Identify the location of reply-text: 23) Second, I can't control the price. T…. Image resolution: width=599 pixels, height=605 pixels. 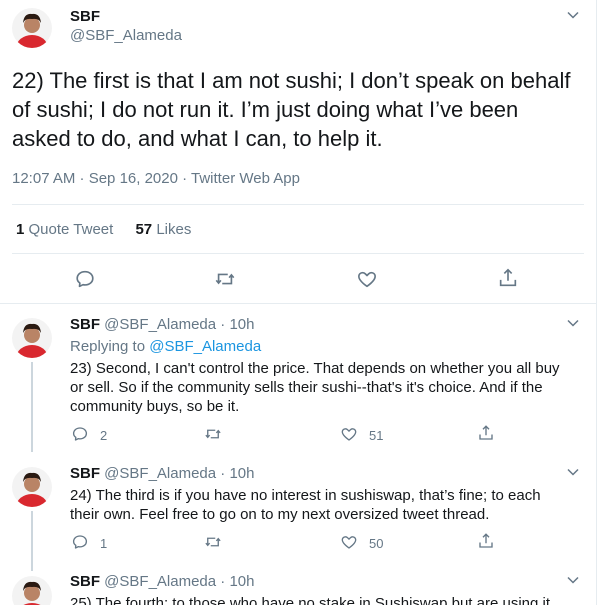
(315, 387).